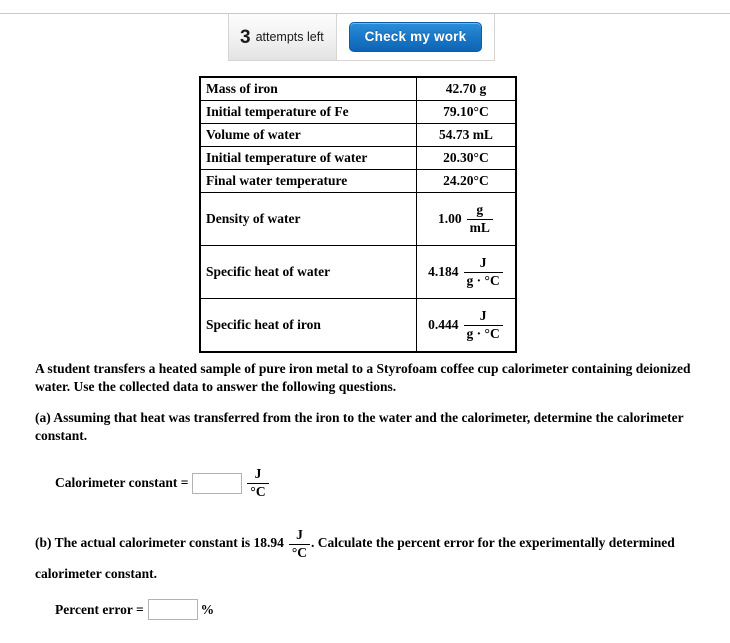  I want to click on fraction-numerator: g, so click(479, 211).